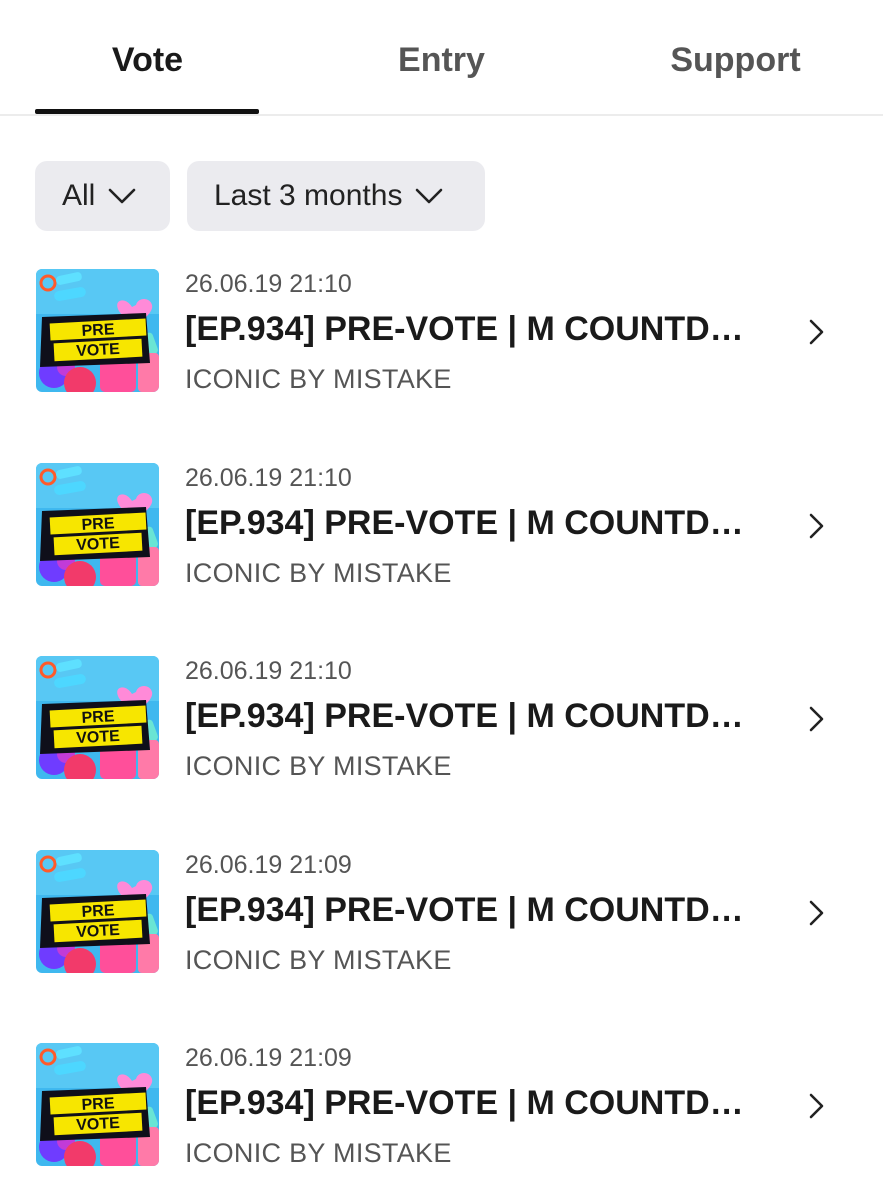  I want to click on active-tab-indicator, so click(147, 111).